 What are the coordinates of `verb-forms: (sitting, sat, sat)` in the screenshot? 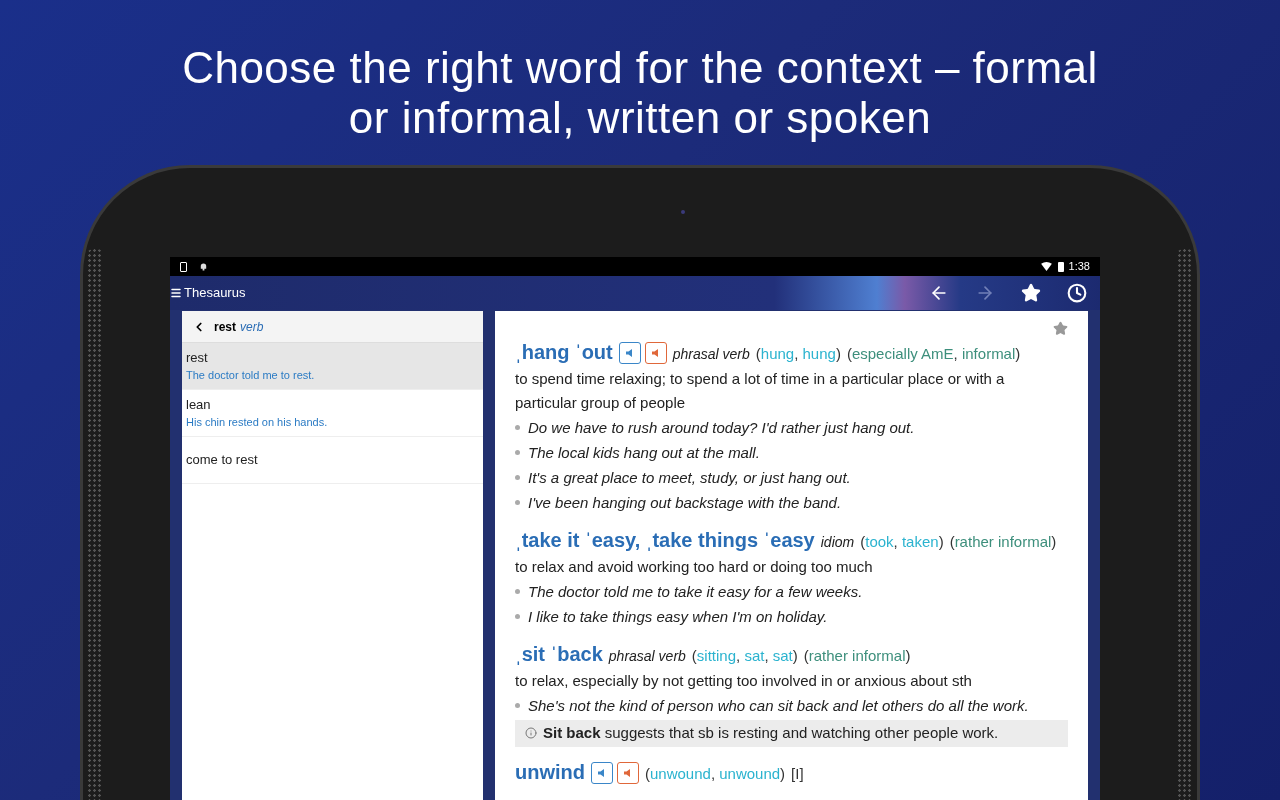 It's located at (744, 656).